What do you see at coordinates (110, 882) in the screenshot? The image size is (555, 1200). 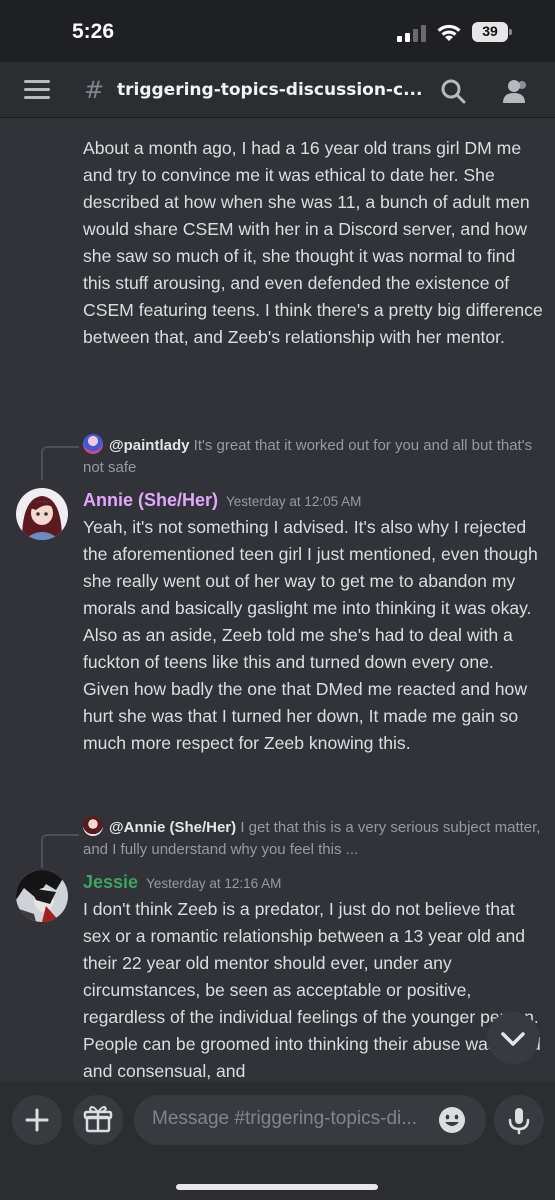 I see `author-name: Jessie` at bounding box center [110, 882].